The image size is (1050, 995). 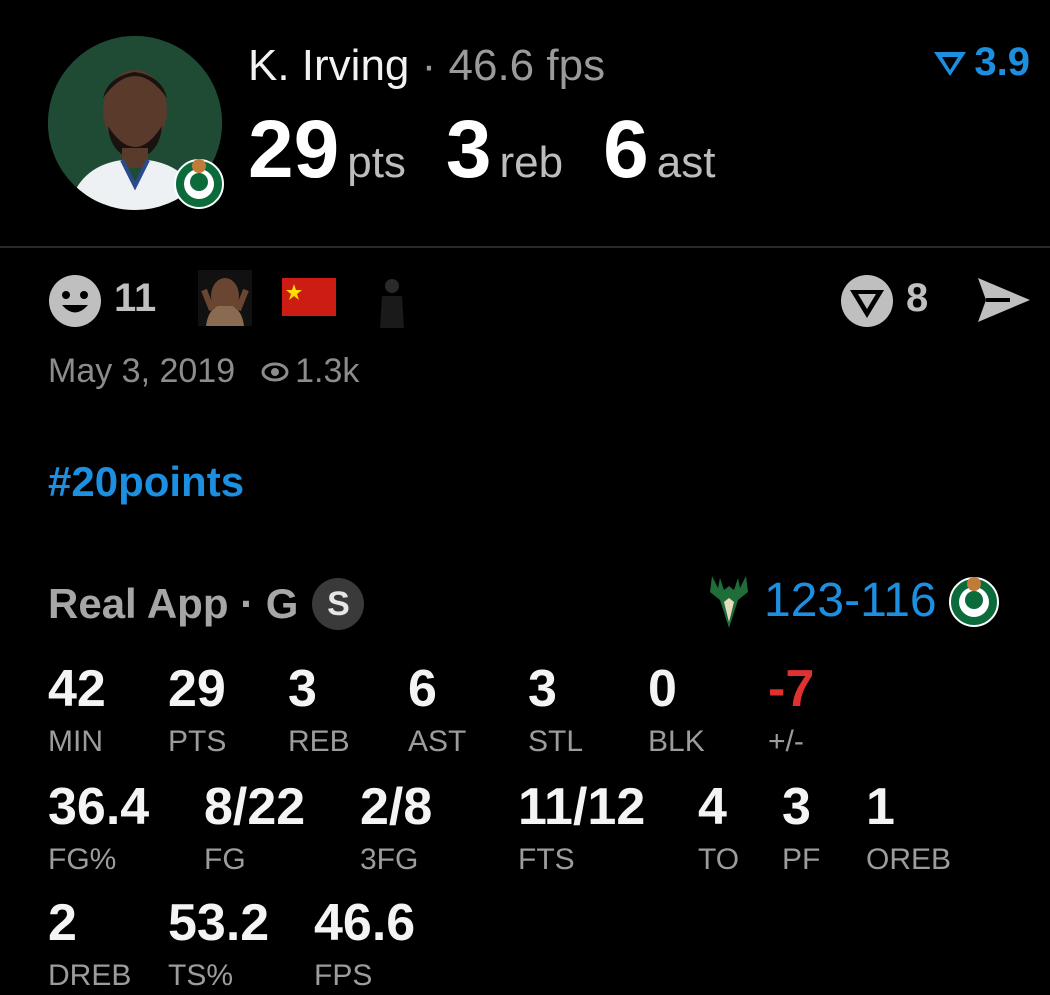 I want to click on headline-ast-value: 6, so click(x=626, y=149).